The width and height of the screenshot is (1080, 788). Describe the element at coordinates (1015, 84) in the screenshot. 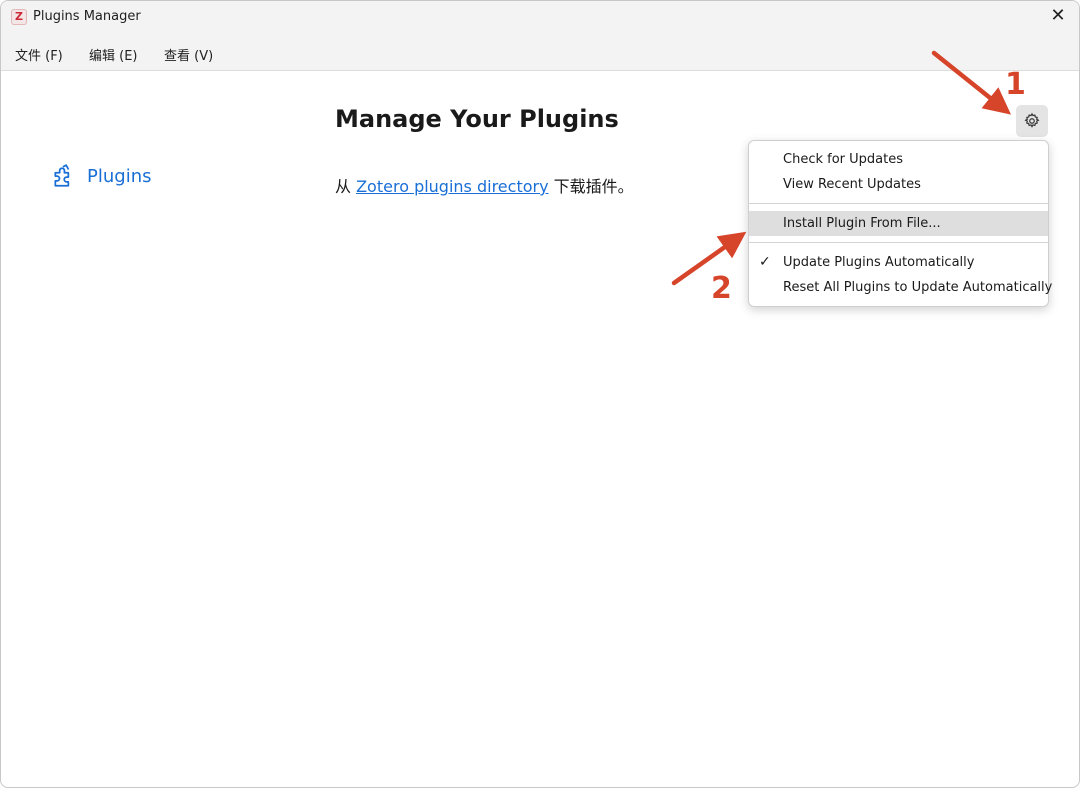

I see `annotation-label-1: 1` at that location.